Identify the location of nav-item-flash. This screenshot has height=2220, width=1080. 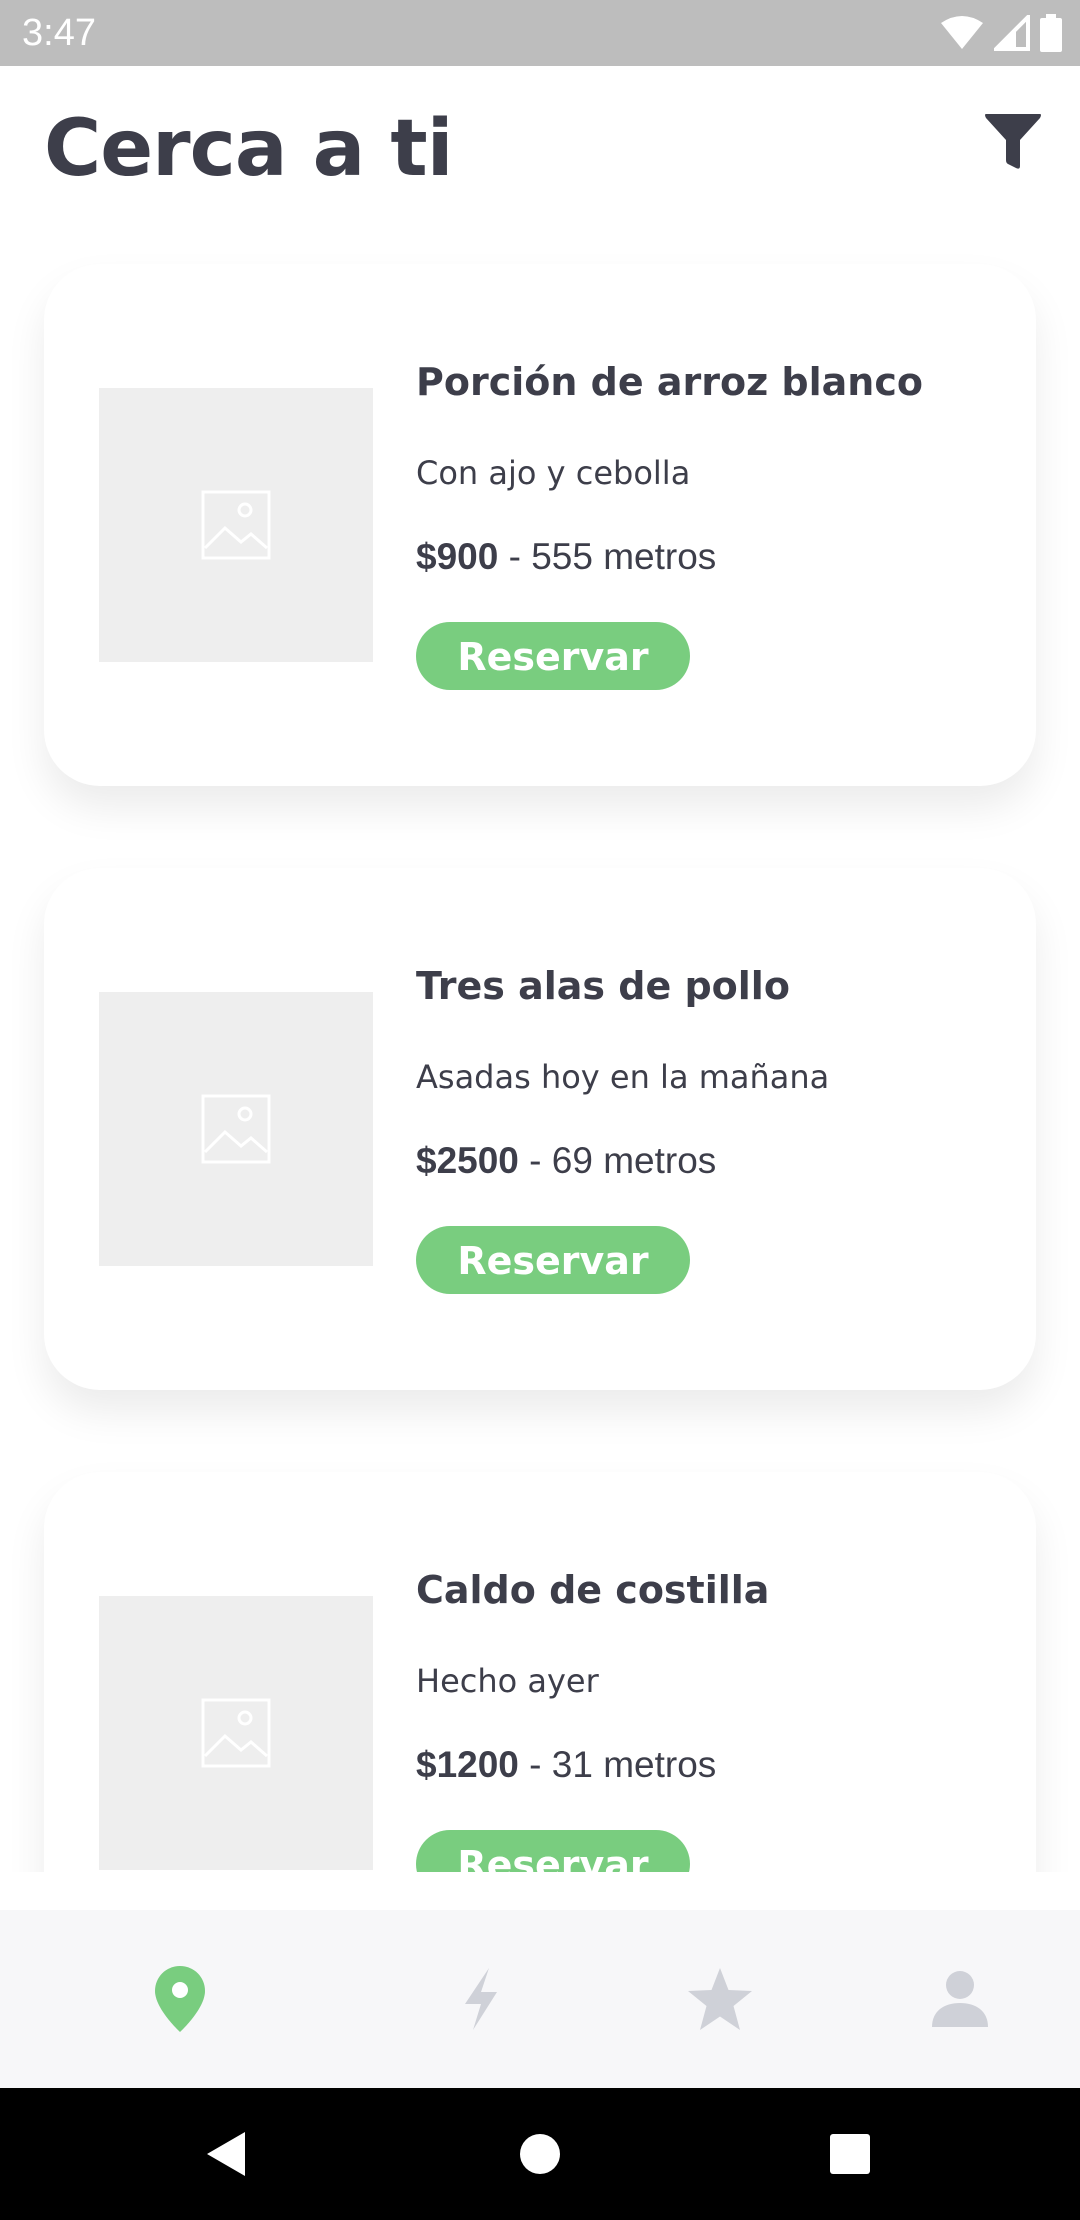
(481, 1999).